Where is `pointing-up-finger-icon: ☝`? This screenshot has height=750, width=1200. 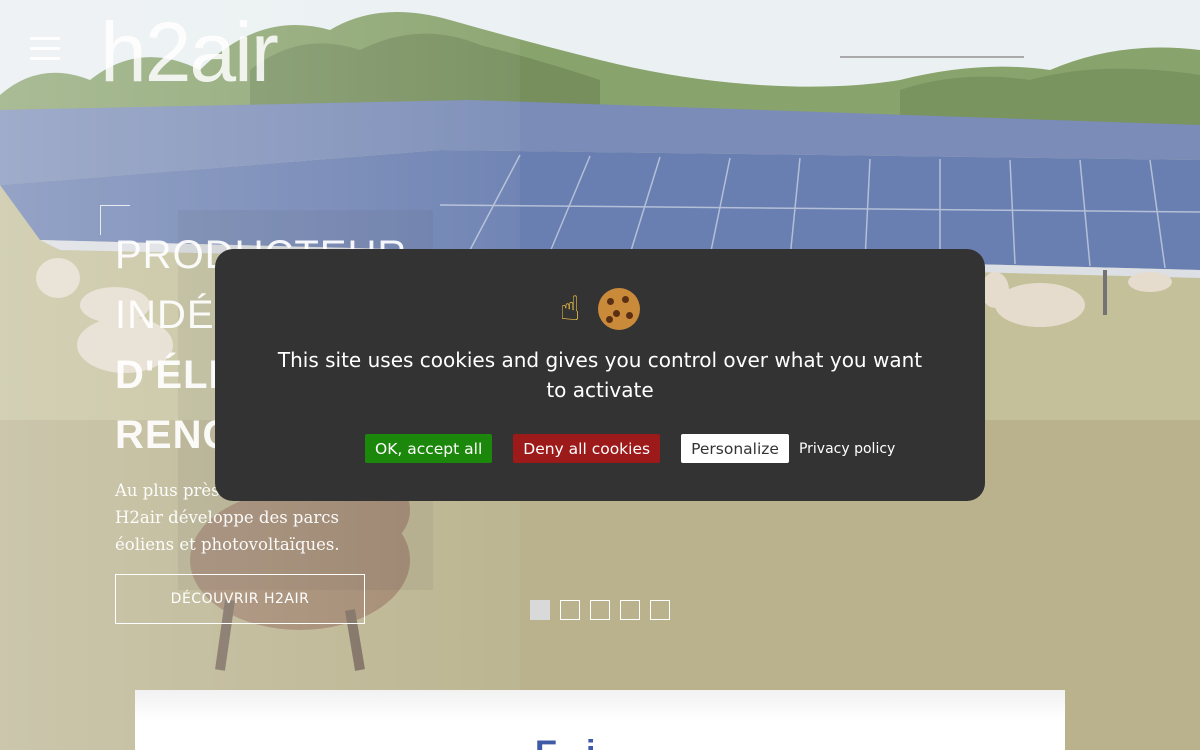 pointing-up-finger-icon: ☝ is located at coordinates (570, 309).